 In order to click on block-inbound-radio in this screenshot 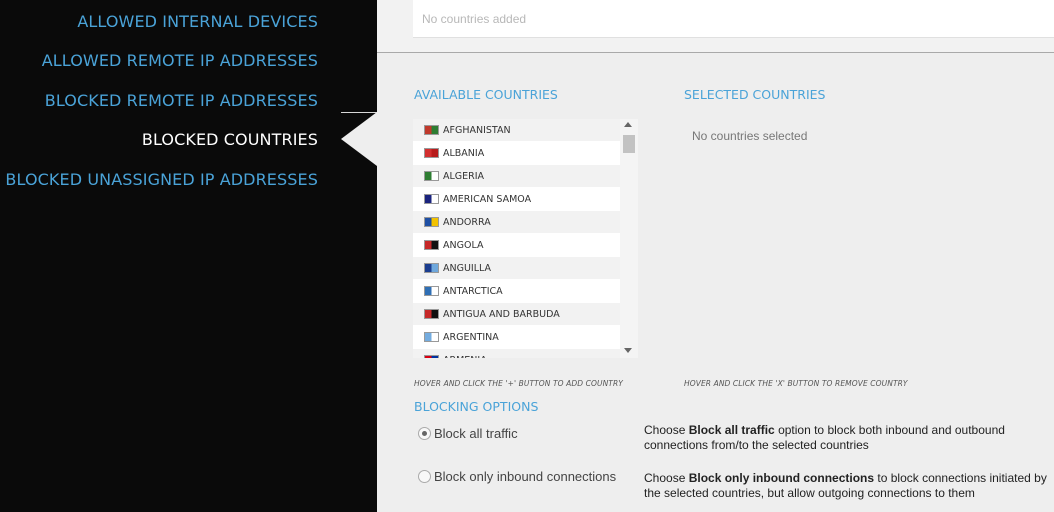, I will do `click(424, 476)`.